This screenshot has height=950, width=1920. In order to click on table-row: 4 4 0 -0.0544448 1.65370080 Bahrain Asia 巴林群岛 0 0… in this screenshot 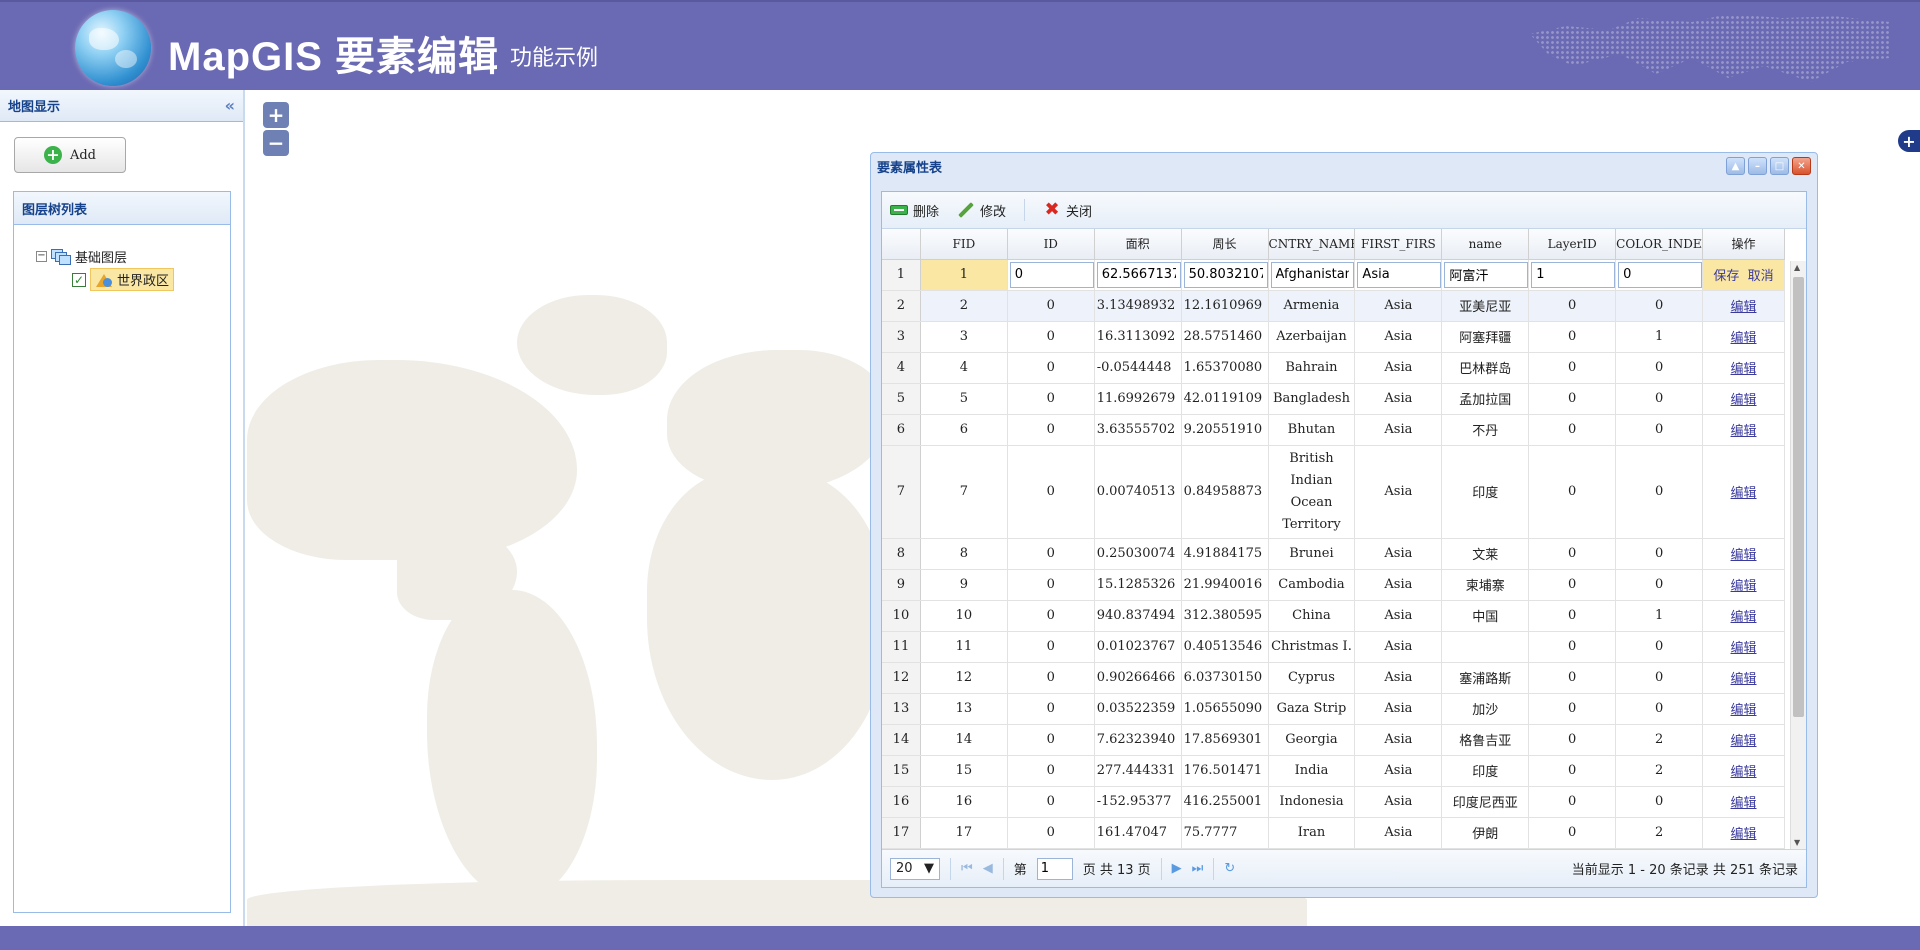, I will do `click(1333, 368)`.